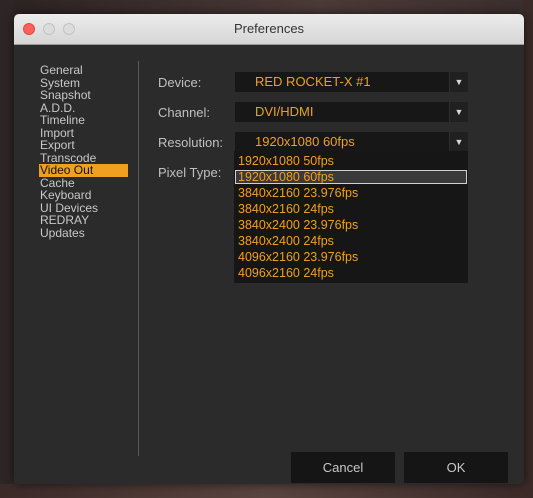  I want to click on resolution-option: 1920x1080 50fps, so click(351, 161).